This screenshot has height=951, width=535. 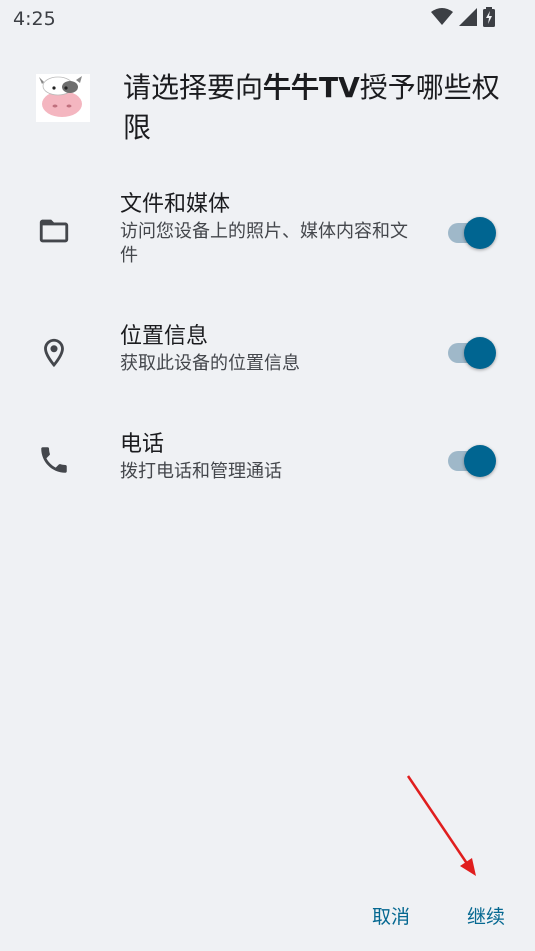 What do you see at coordinates (54, 460) in the screenshot?
I see `phone-icon` at bounding box center [54, 460].